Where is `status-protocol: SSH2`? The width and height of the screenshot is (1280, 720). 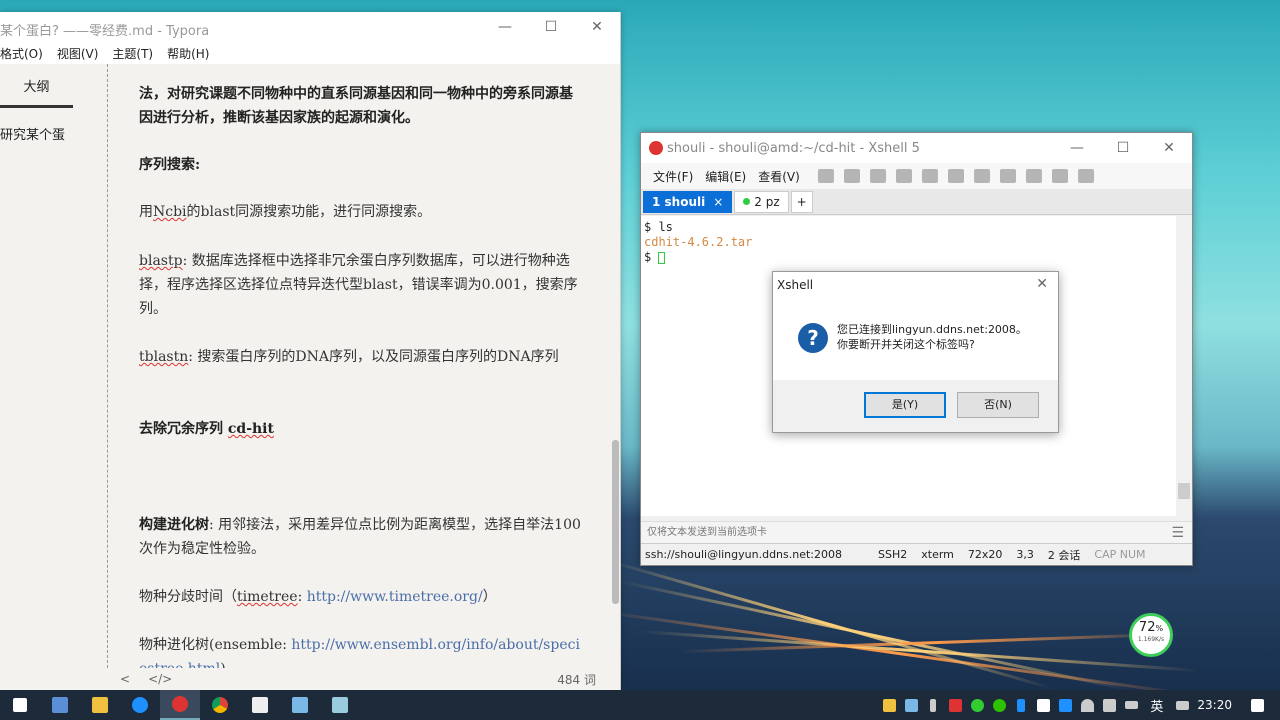 status-protocol: SSH2 is located at coordinates (893, 554).